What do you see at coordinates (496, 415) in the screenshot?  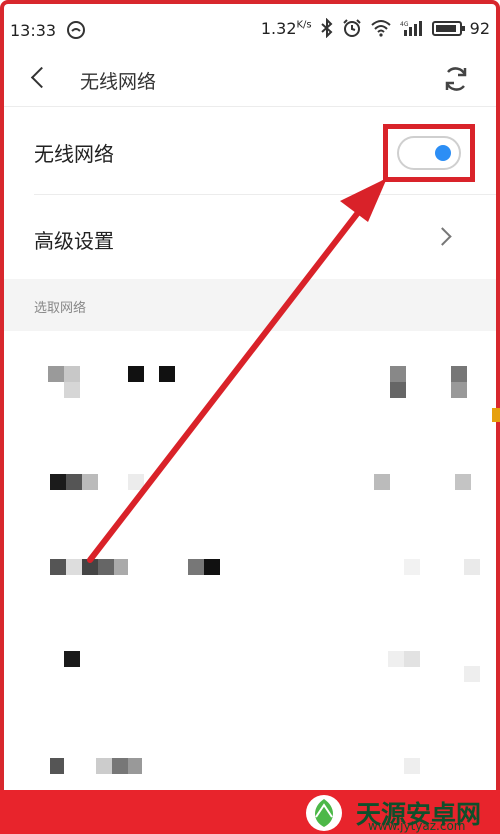 I see `side-marker` at bounding box center [496, 415].